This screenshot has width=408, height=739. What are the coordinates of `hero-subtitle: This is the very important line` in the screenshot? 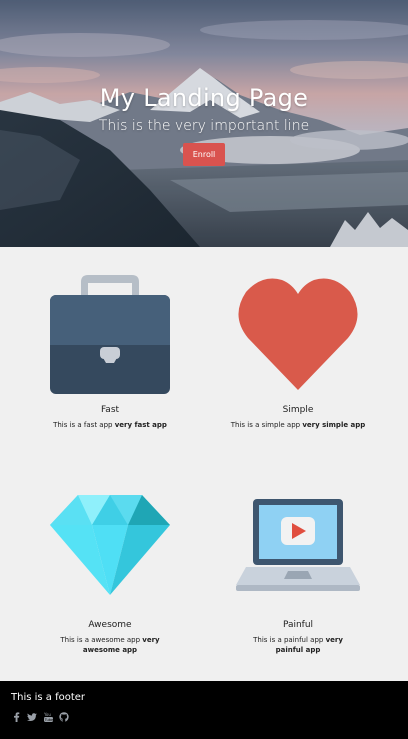 It's located at (204, 126).